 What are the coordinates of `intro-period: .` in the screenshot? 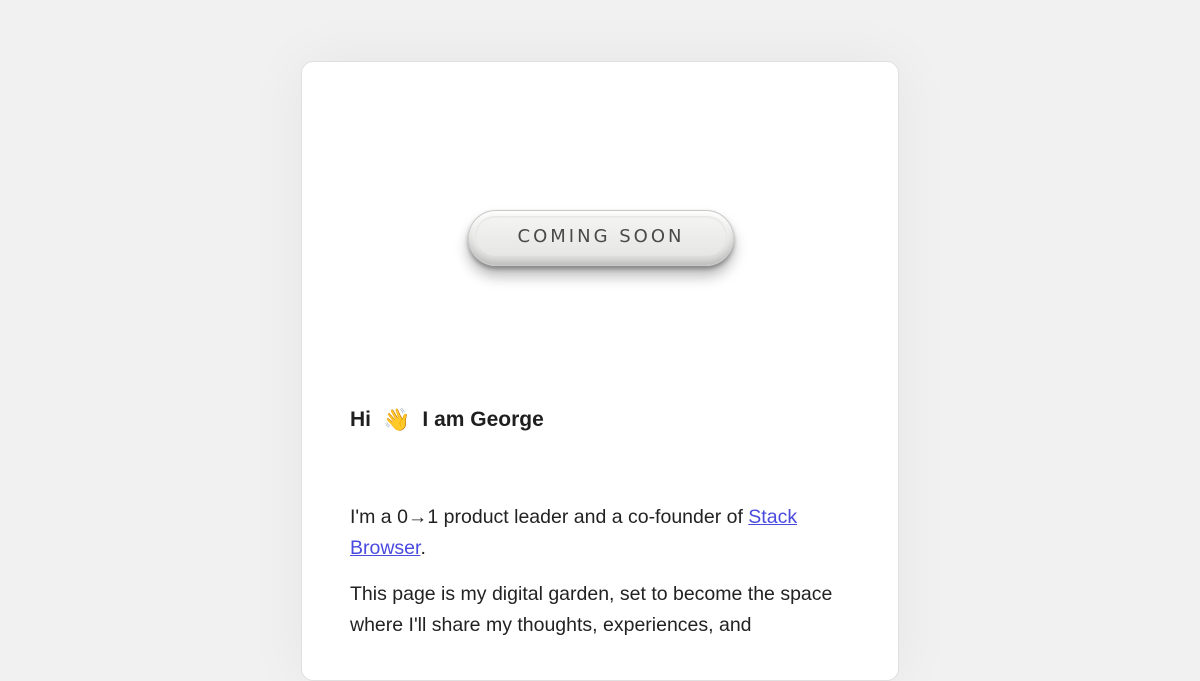 It's located at (423, 548).